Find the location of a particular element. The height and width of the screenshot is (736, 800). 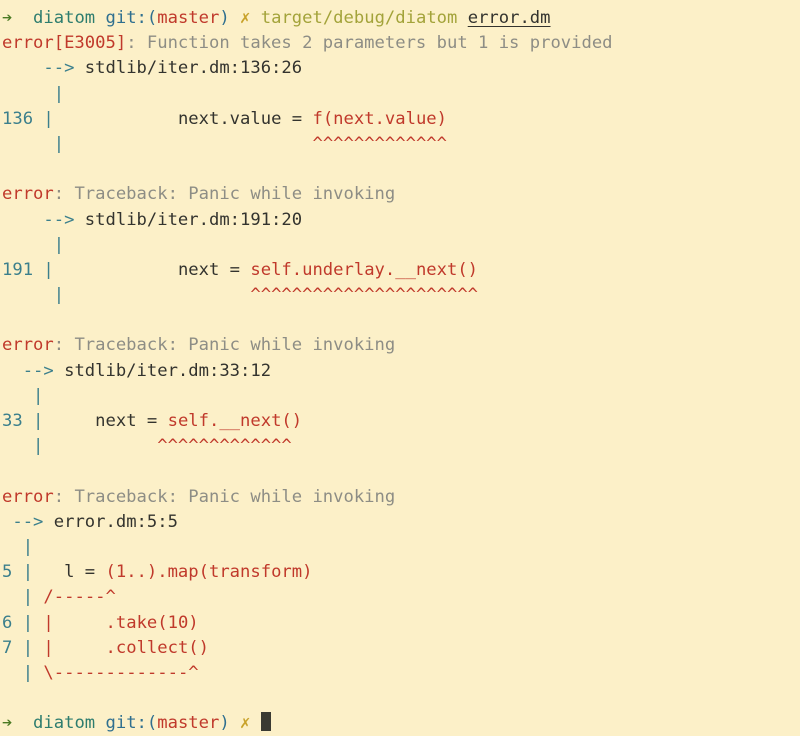

source-code-highlighted: self.__next() is located at coordinates (235, 421).